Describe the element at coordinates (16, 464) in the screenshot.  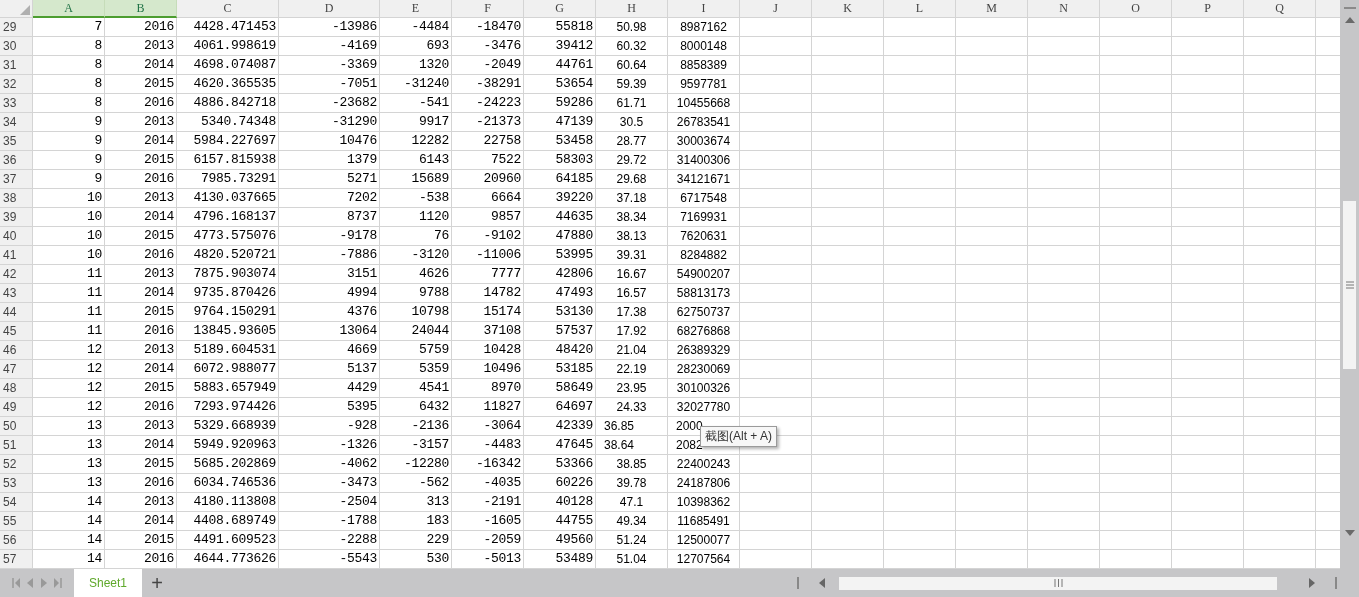
I see `row-header: 52` at that location.